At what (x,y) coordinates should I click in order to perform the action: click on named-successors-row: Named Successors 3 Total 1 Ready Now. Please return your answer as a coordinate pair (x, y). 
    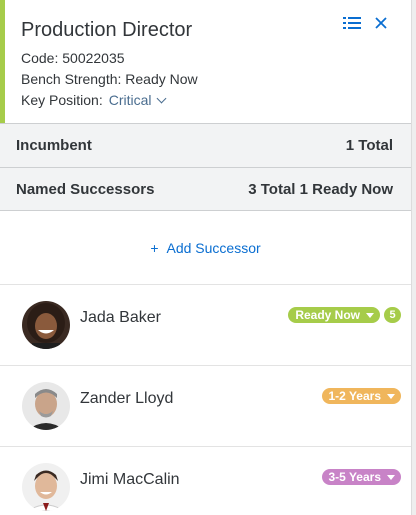
    Looking at the image, I should click on (205, 189).